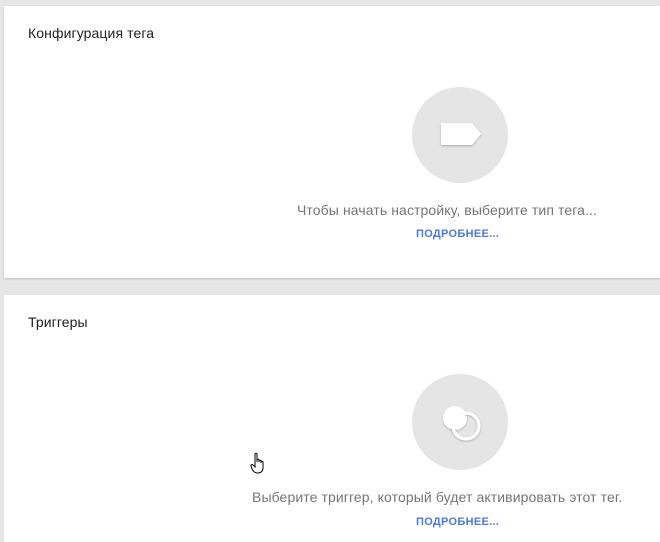 The image size is (660, 542). Describe the element at coordinates (58, 322) in the screenshot. I see `triggers-title: Триггеры` at that location.